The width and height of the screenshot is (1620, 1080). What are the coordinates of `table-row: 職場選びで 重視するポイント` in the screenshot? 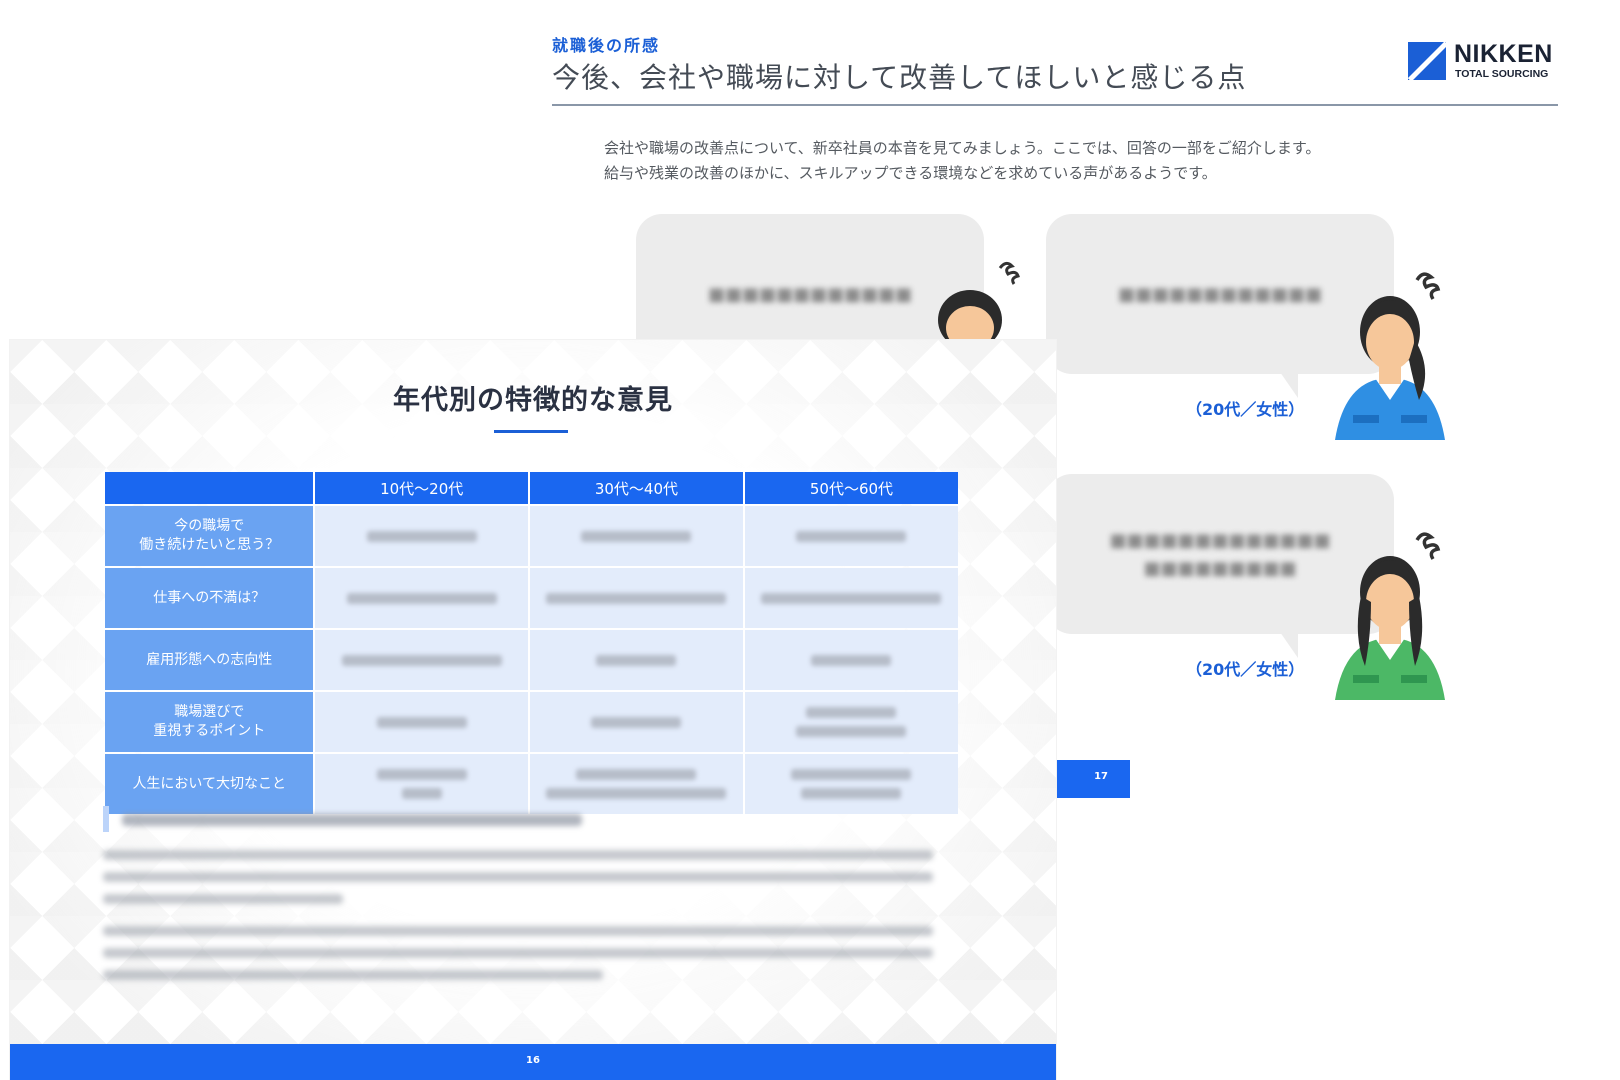 It's located at (531, 722).